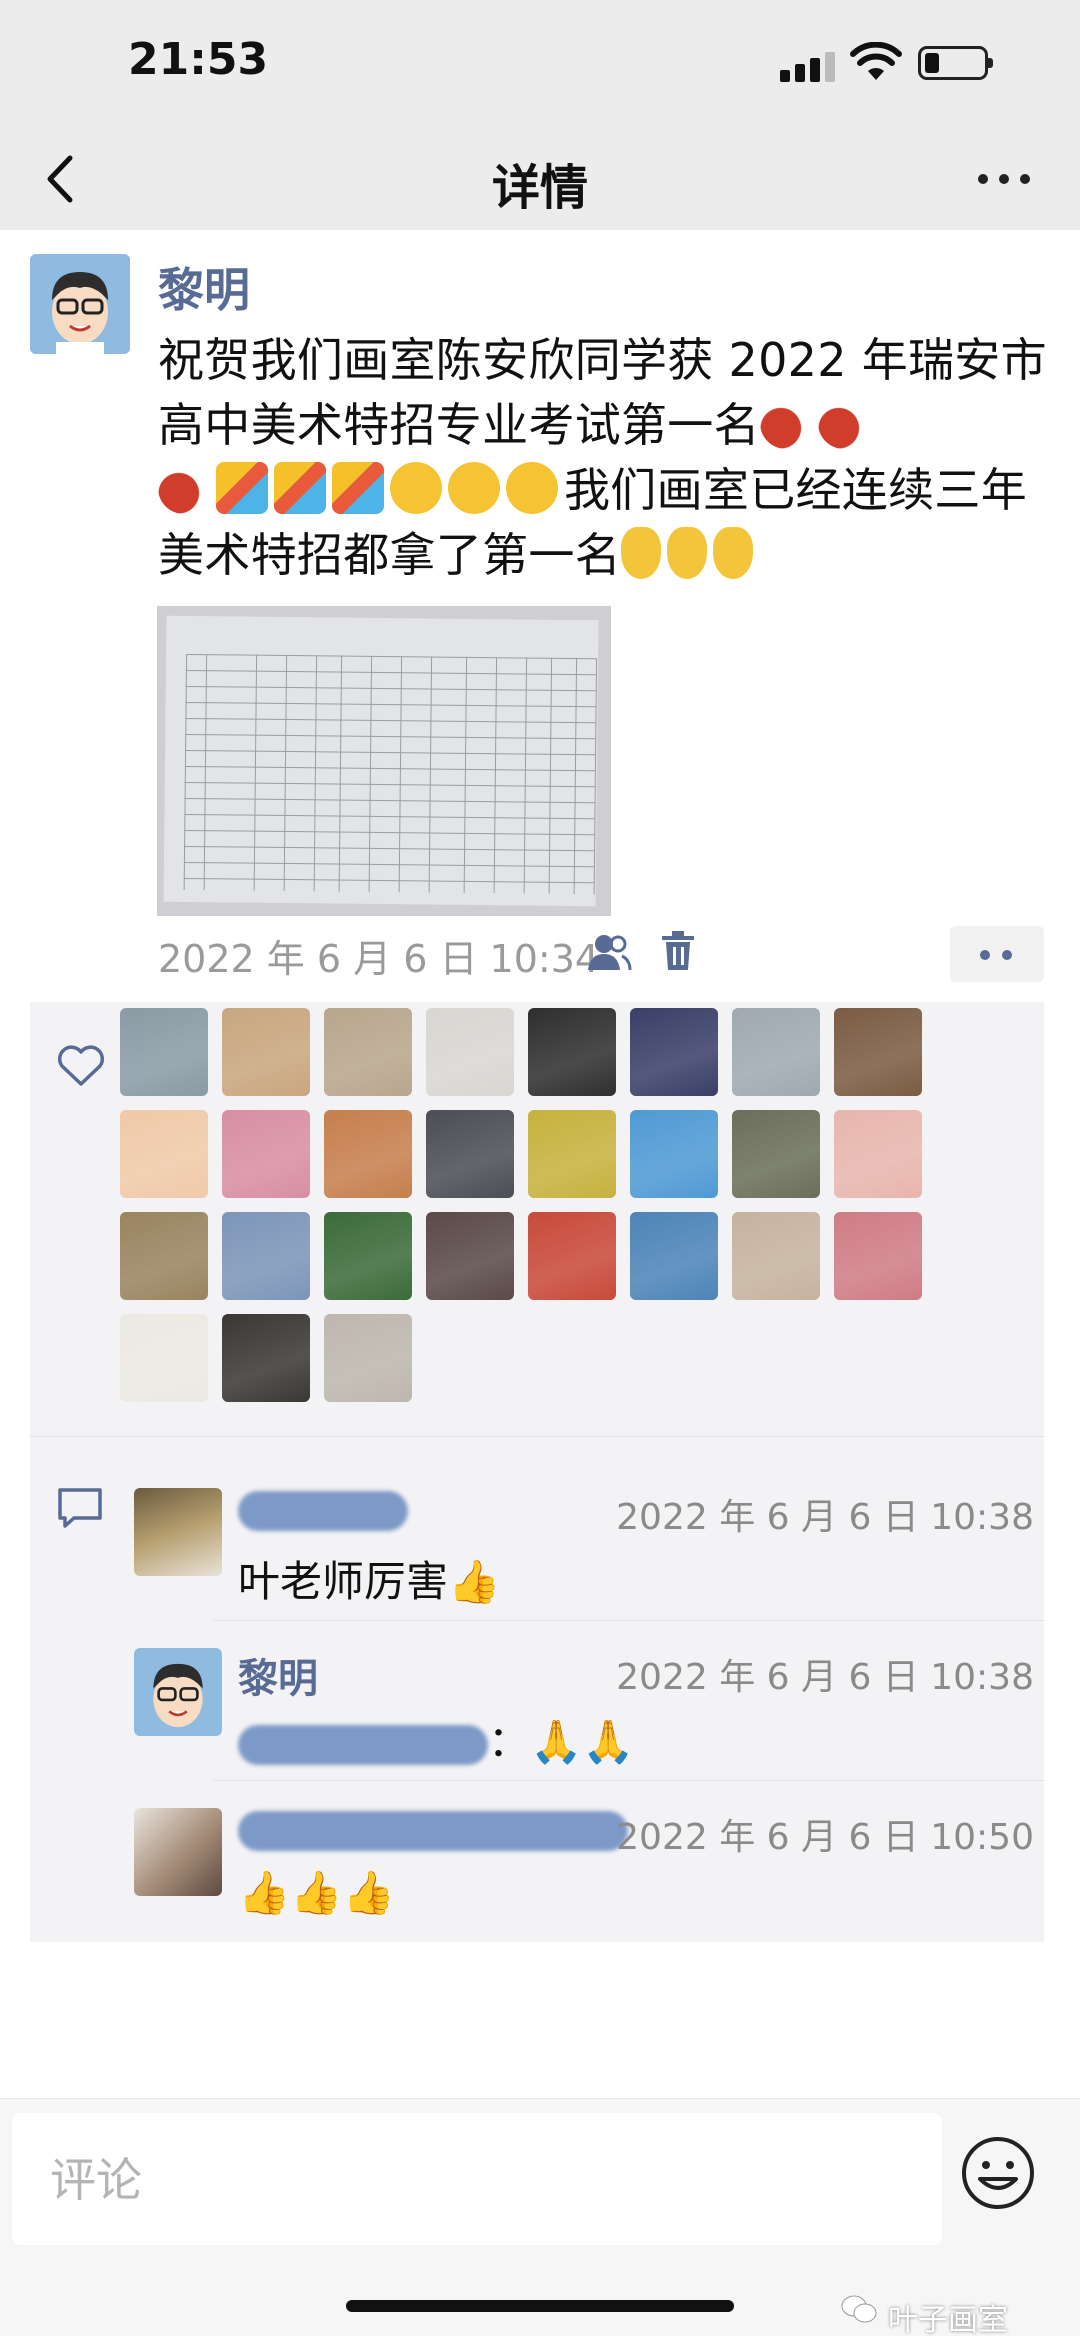 The width and height of the screenshot is (1080, 2336). I want to click on comment-text: ：🙏🙏, so click(436, 1738).